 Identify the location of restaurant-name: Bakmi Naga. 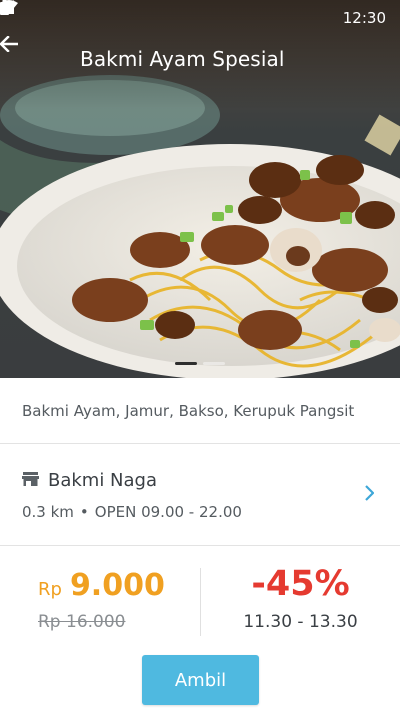
(103, 480).